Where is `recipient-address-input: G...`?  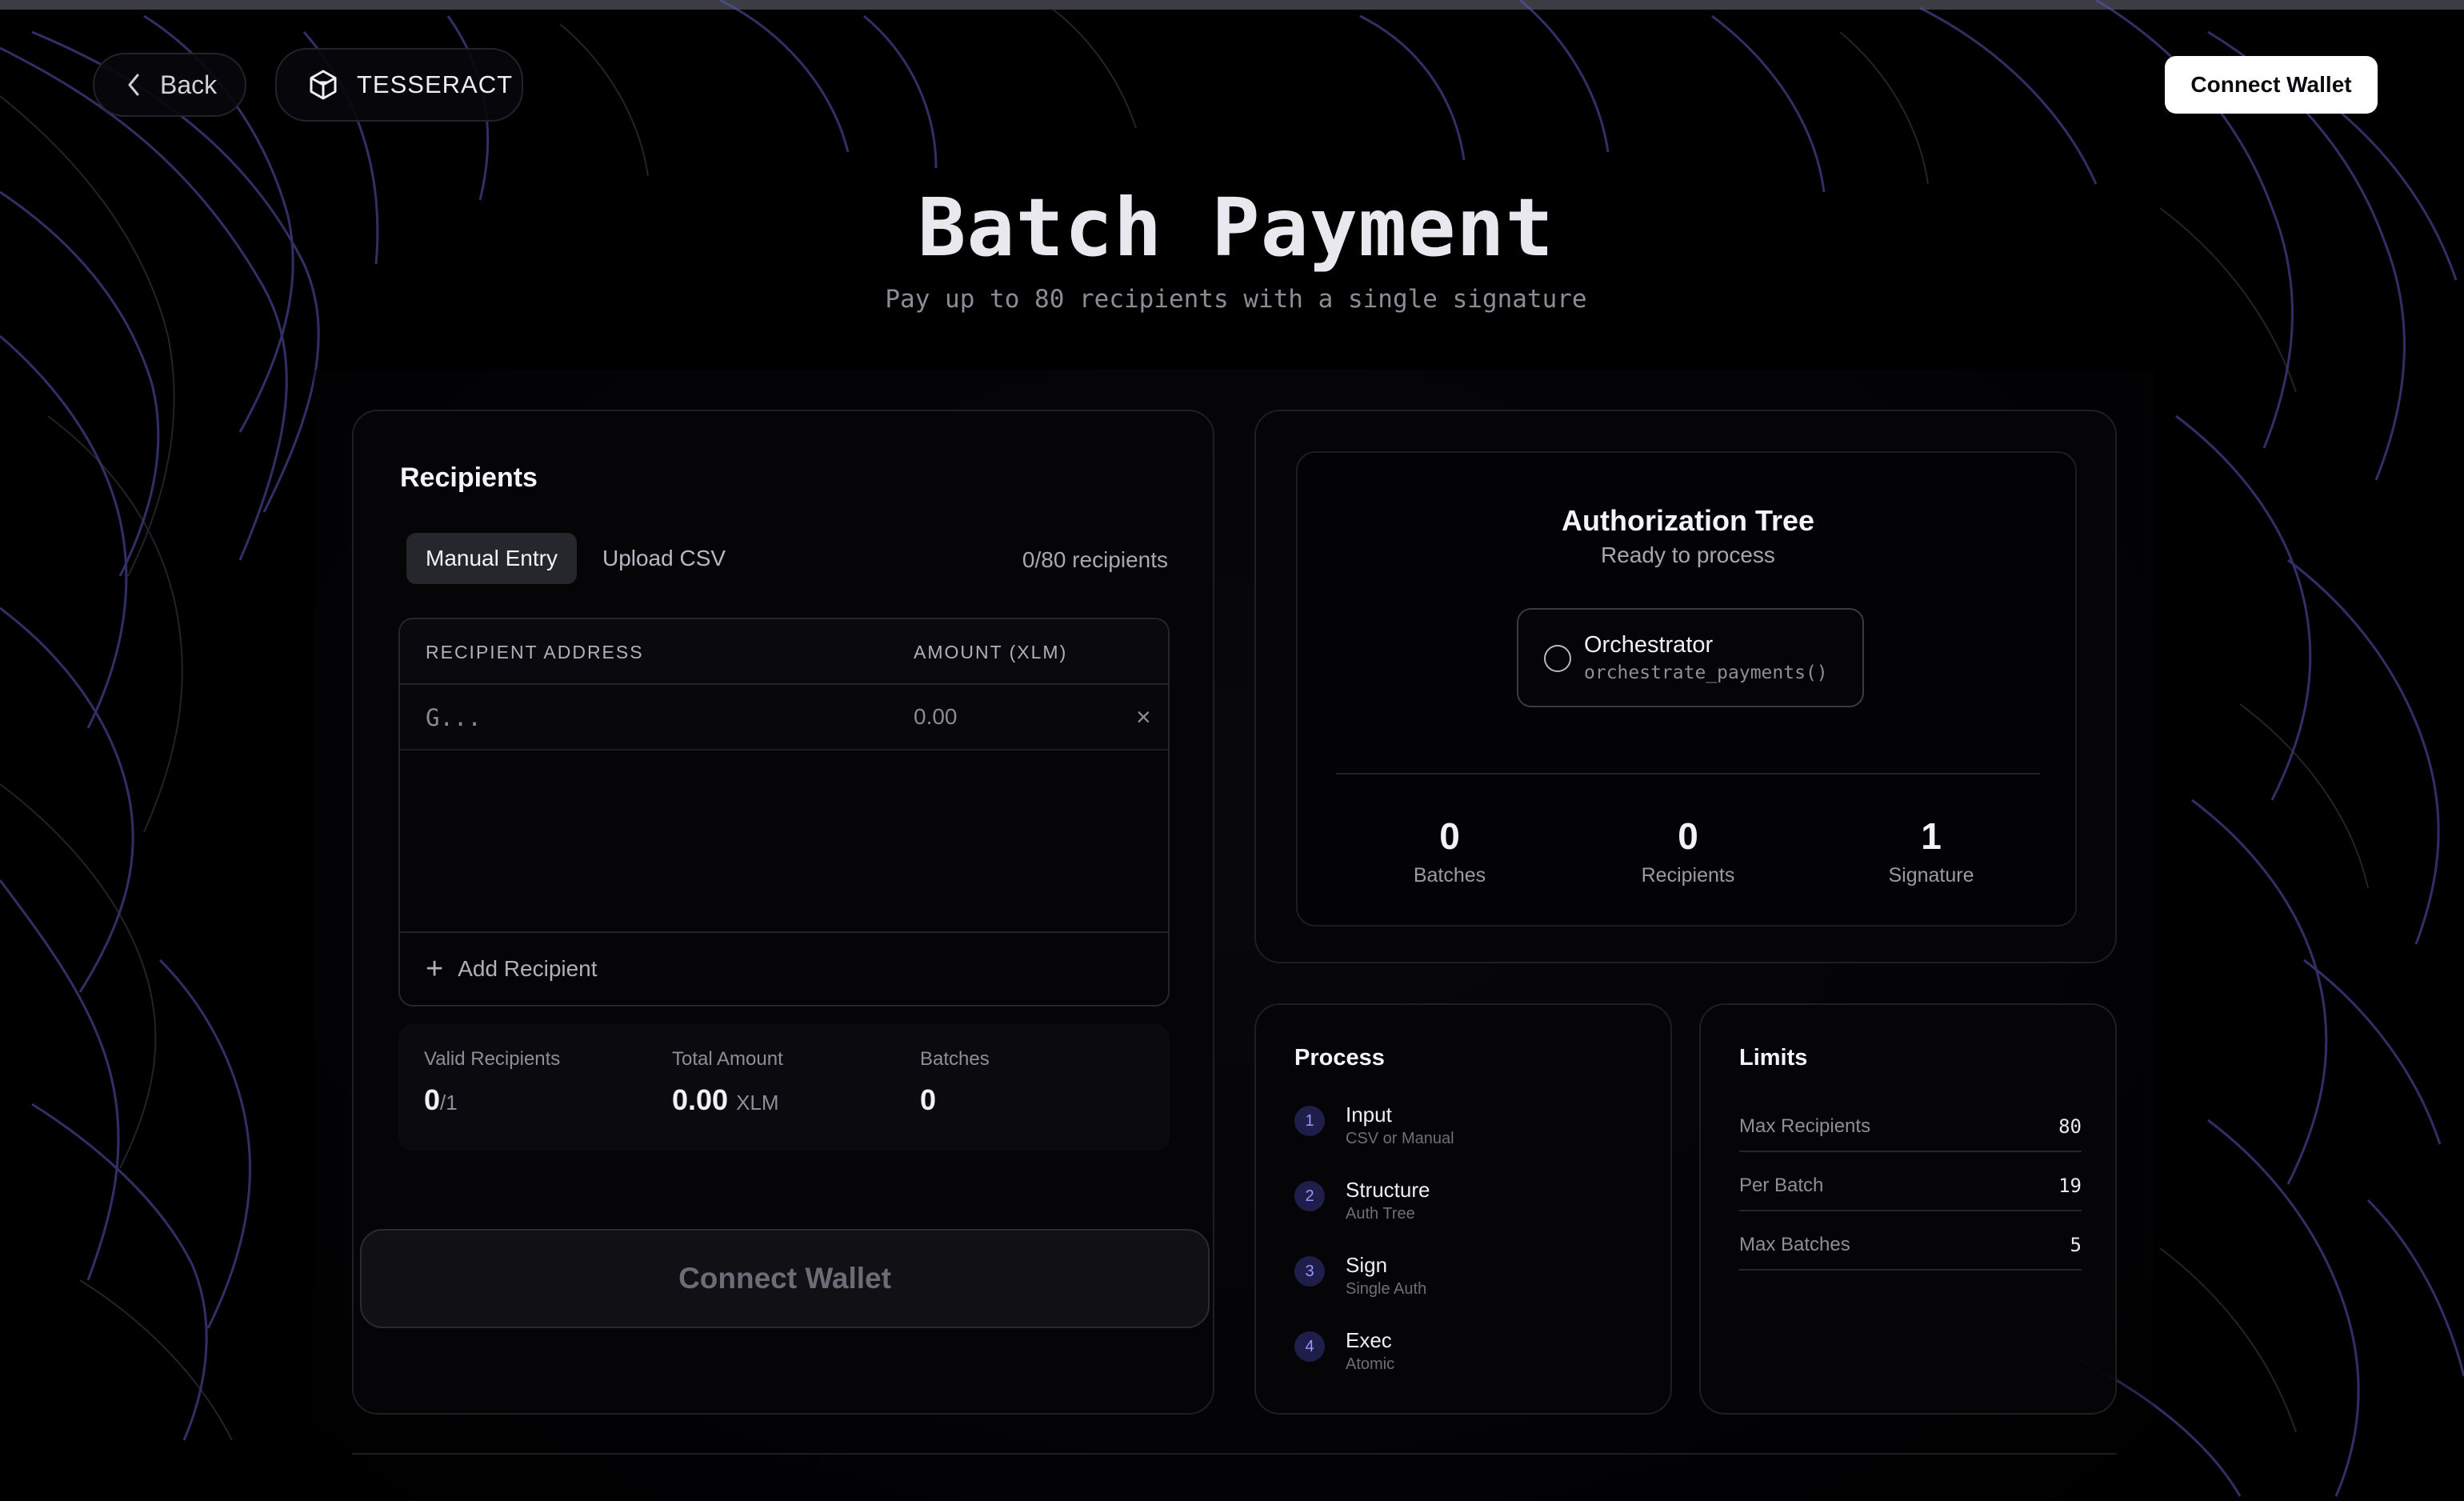 recipient-address-input: G... is located at coordinates (454, 717).